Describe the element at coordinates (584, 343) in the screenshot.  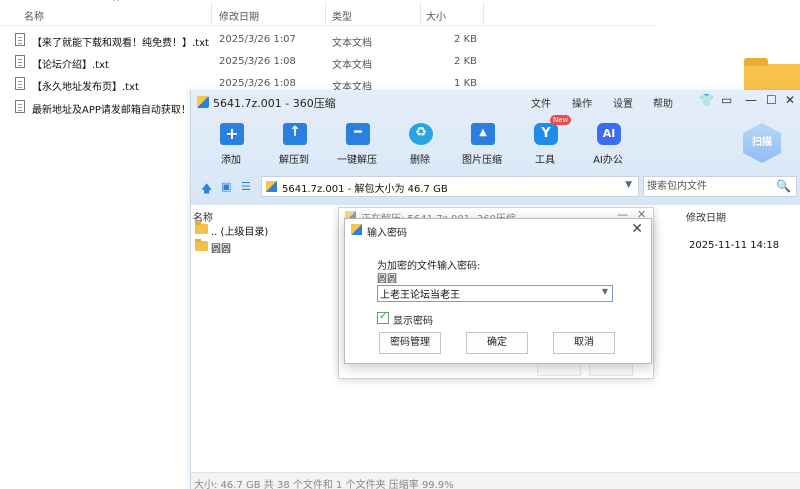
I see `cancel-button: 取消` at that location.